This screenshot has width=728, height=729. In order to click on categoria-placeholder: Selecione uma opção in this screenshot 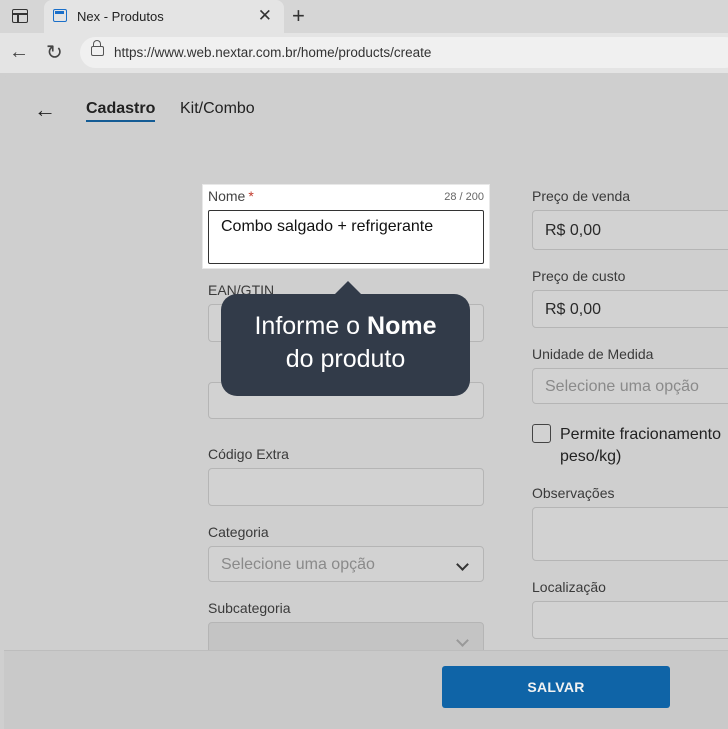, I will do `click(298, 564)`.